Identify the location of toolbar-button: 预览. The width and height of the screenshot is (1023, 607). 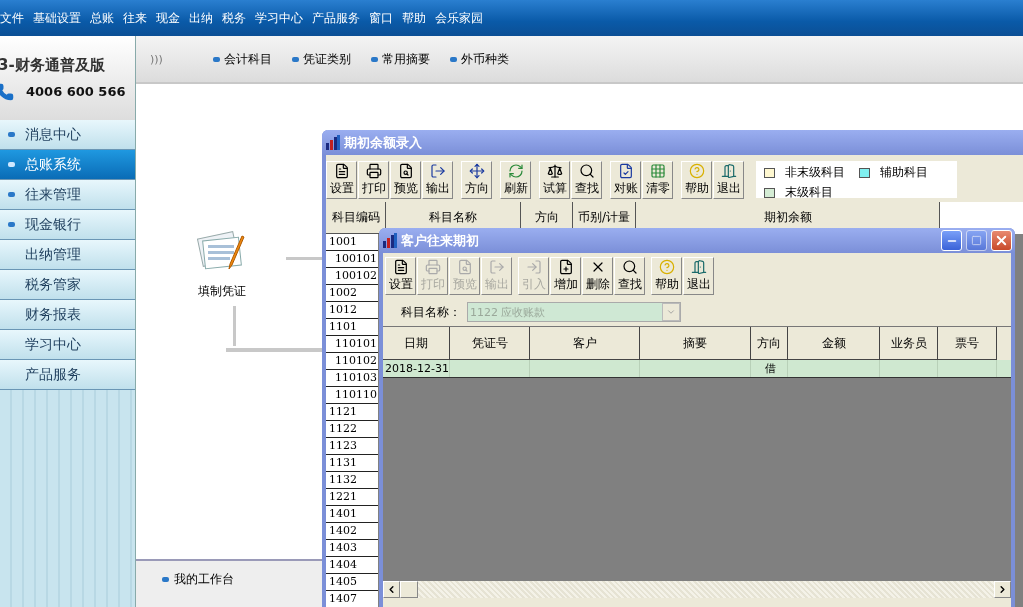
(405, 180).